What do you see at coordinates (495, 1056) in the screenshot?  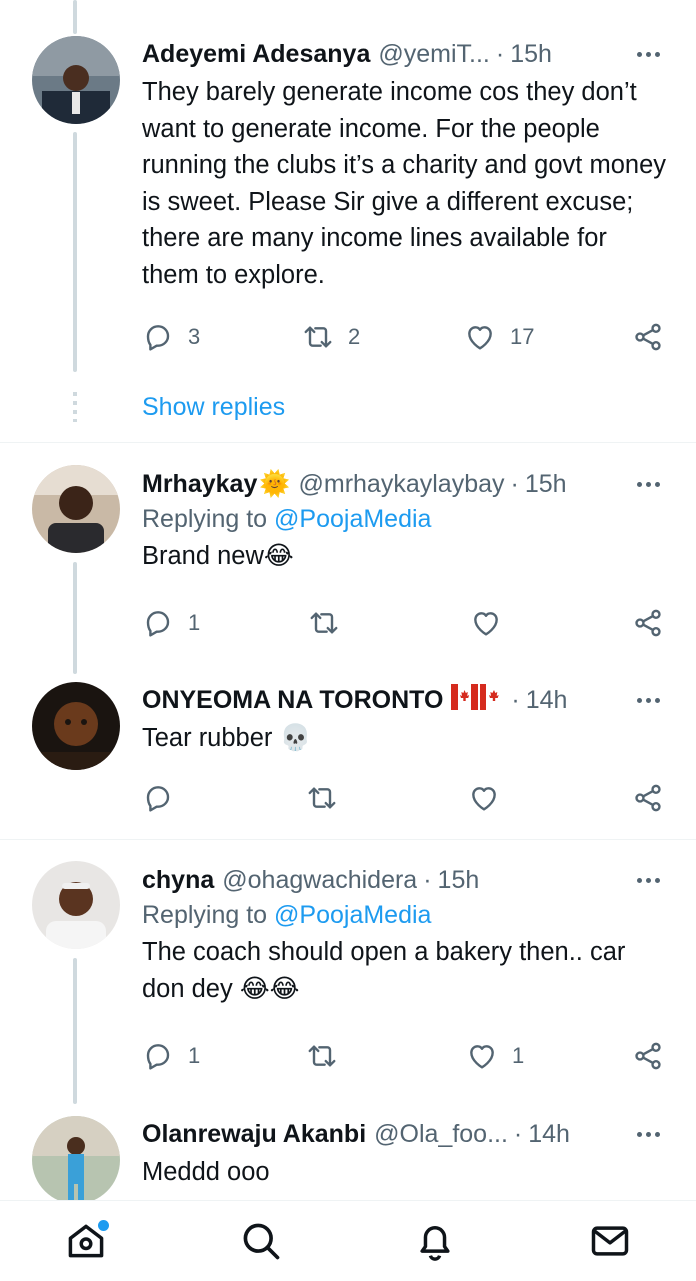 I see `like-button: 1` at bounding box center [495, 1056].